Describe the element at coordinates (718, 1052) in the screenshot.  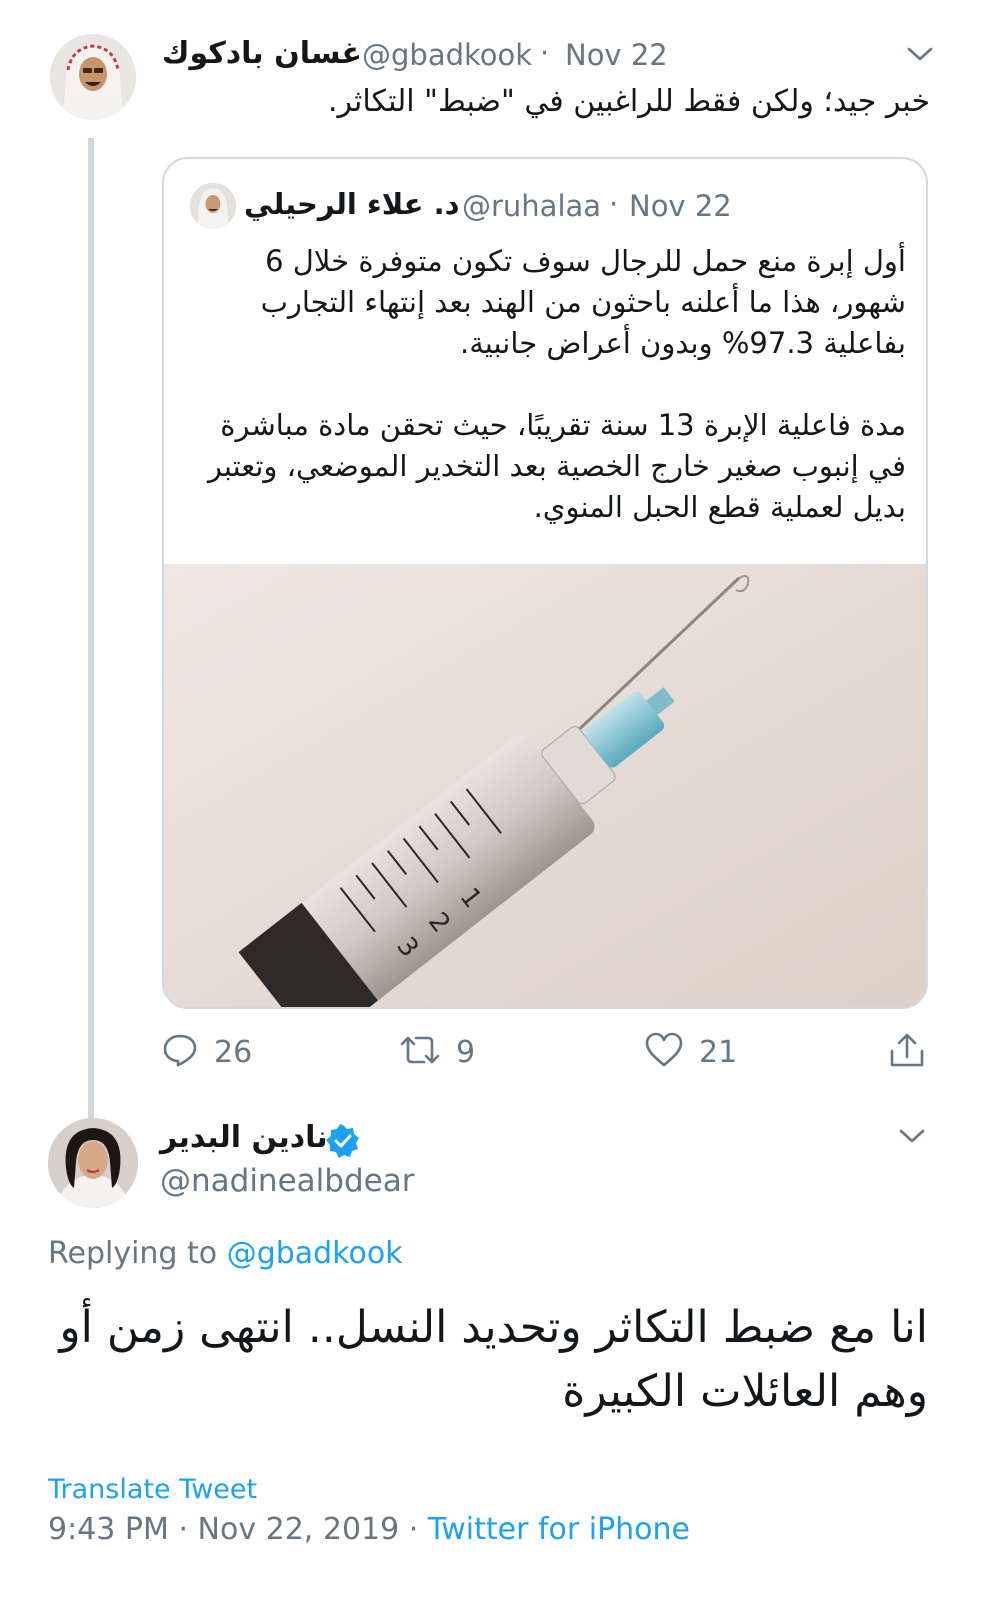
I see `like-count: 21` at that location.